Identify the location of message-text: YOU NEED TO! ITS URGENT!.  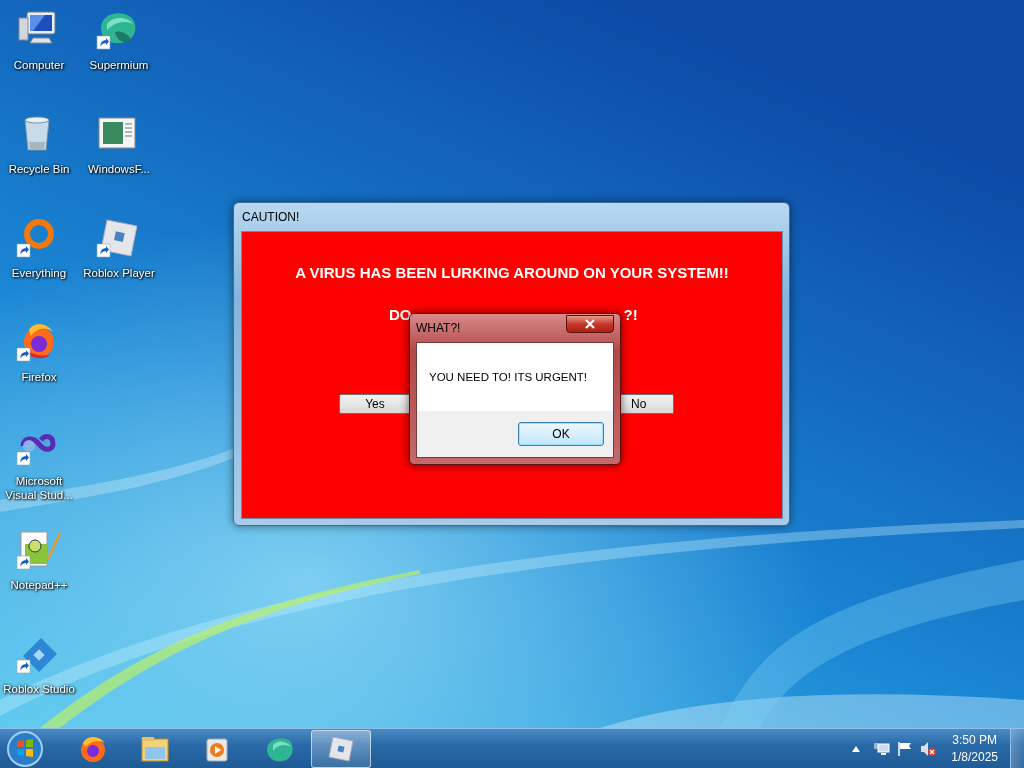
(508, 377).